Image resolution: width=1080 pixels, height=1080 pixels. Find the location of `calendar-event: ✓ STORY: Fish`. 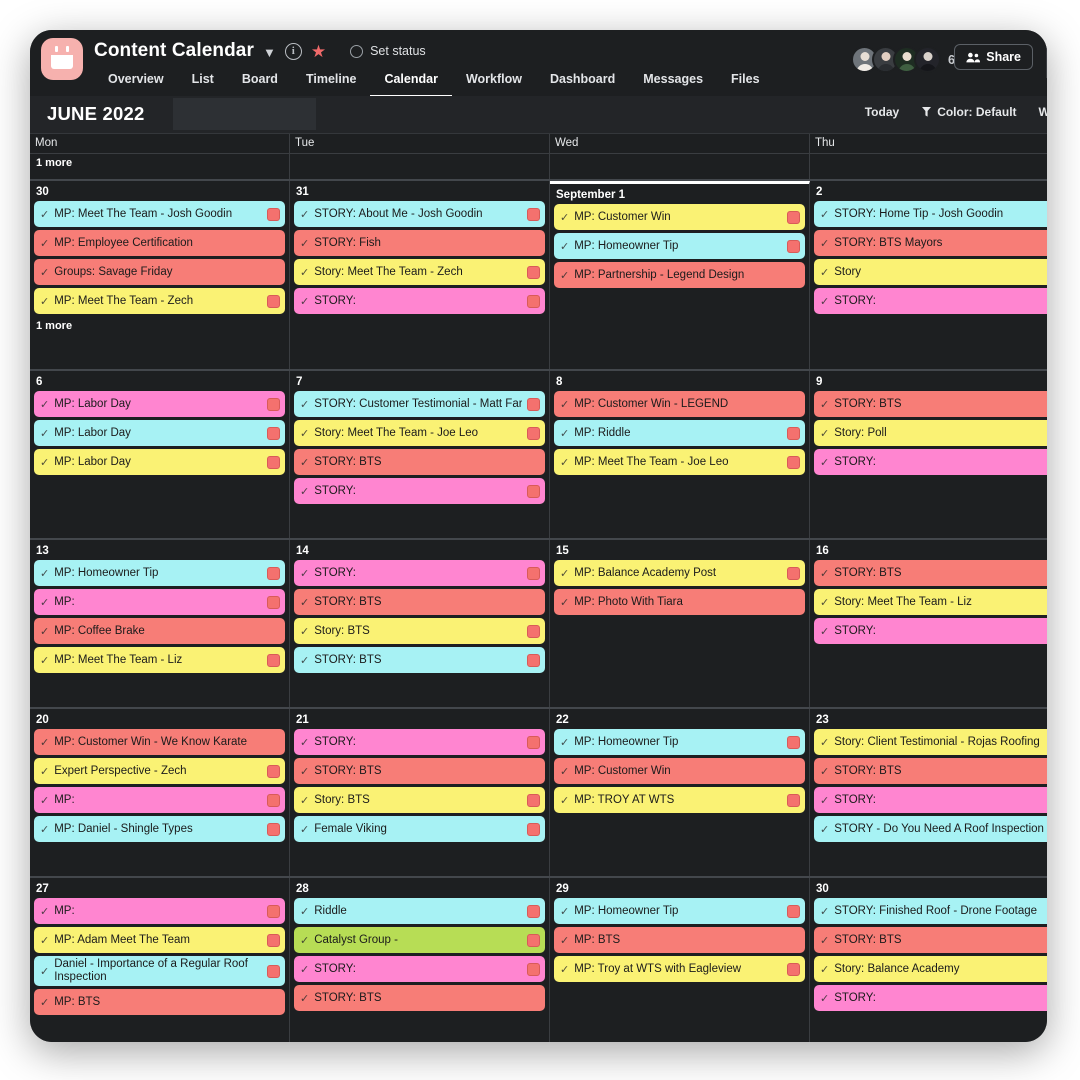

calendar-event: ✓ STORY: Fish is located at coordinates (419, 243).